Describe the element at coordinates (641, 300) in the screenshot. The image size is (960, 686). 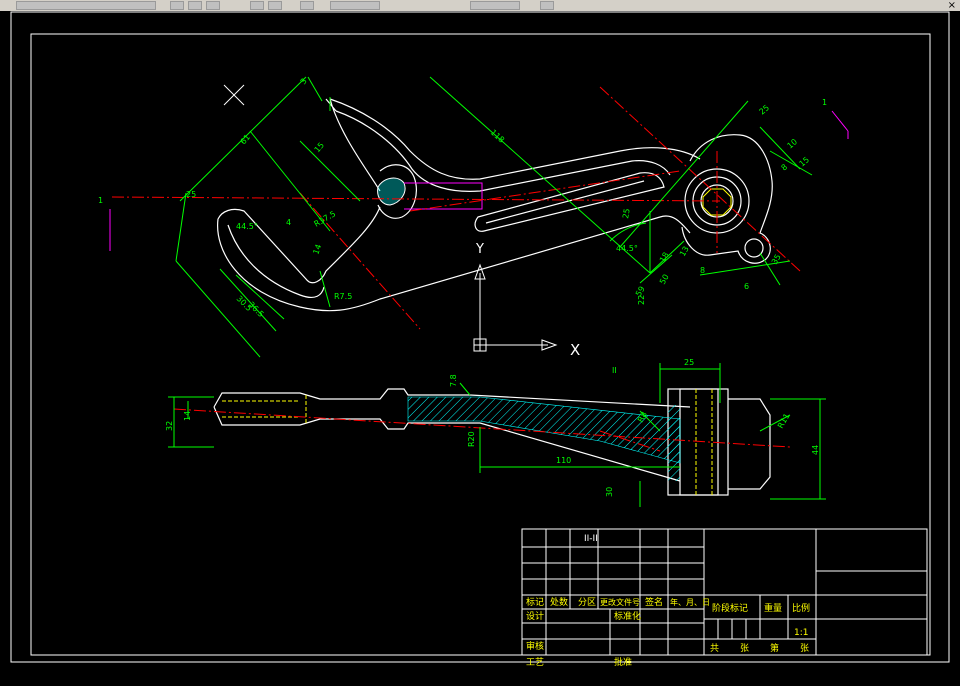
I see `dim-22: 22` at that location.